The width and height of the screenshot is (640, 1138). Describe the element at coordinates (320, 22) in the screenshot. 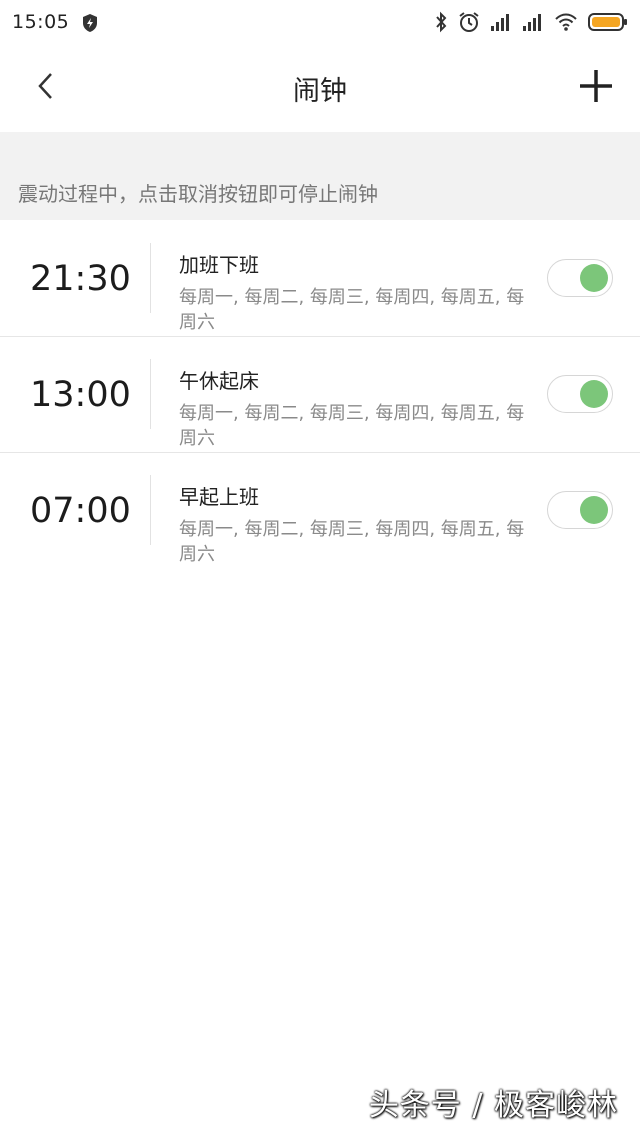

I see `status-bar: 15:05` at that location.